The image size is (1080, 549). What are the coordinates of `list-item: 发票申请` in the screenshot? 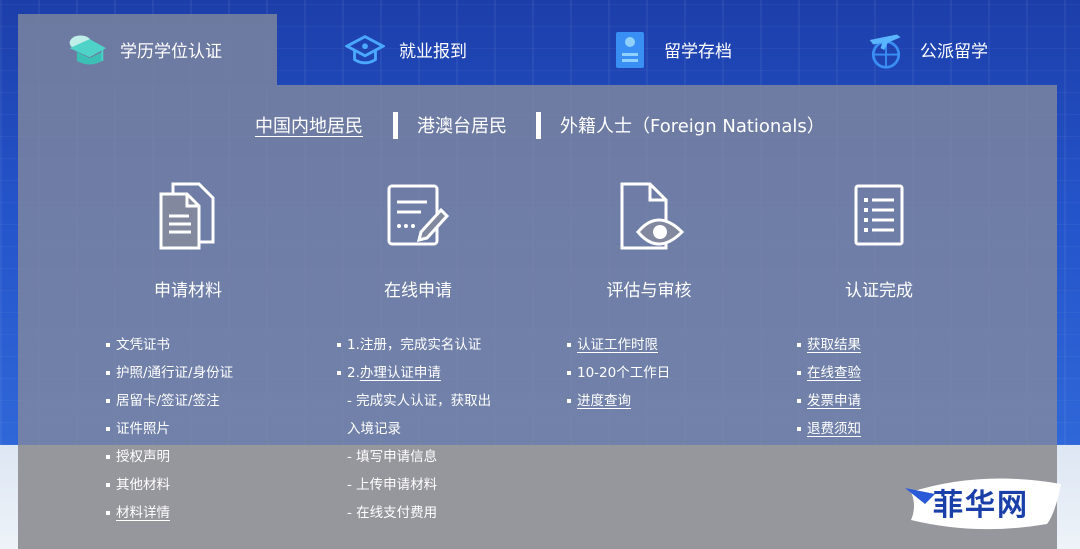 It's located at (829, 406).